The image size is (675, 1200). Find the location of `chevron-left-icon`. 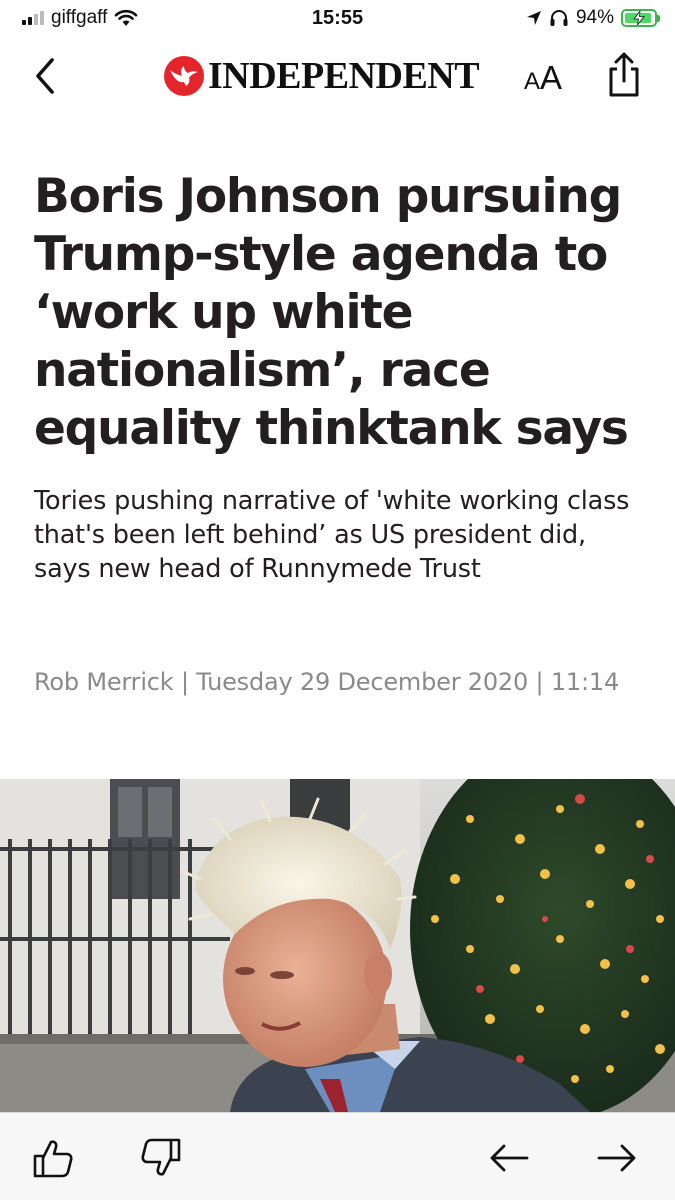

chevron-left-icon is located at coordinates (47, 76).